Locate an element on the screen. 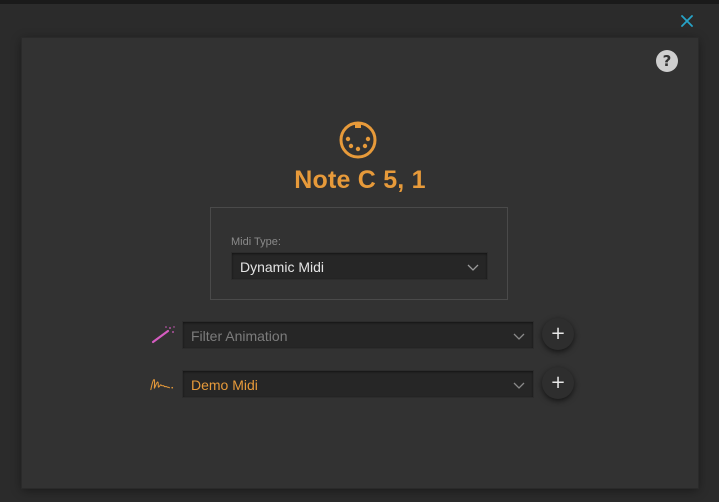  midi-source-select: Demo Midi is located at coordinates (358, 384).